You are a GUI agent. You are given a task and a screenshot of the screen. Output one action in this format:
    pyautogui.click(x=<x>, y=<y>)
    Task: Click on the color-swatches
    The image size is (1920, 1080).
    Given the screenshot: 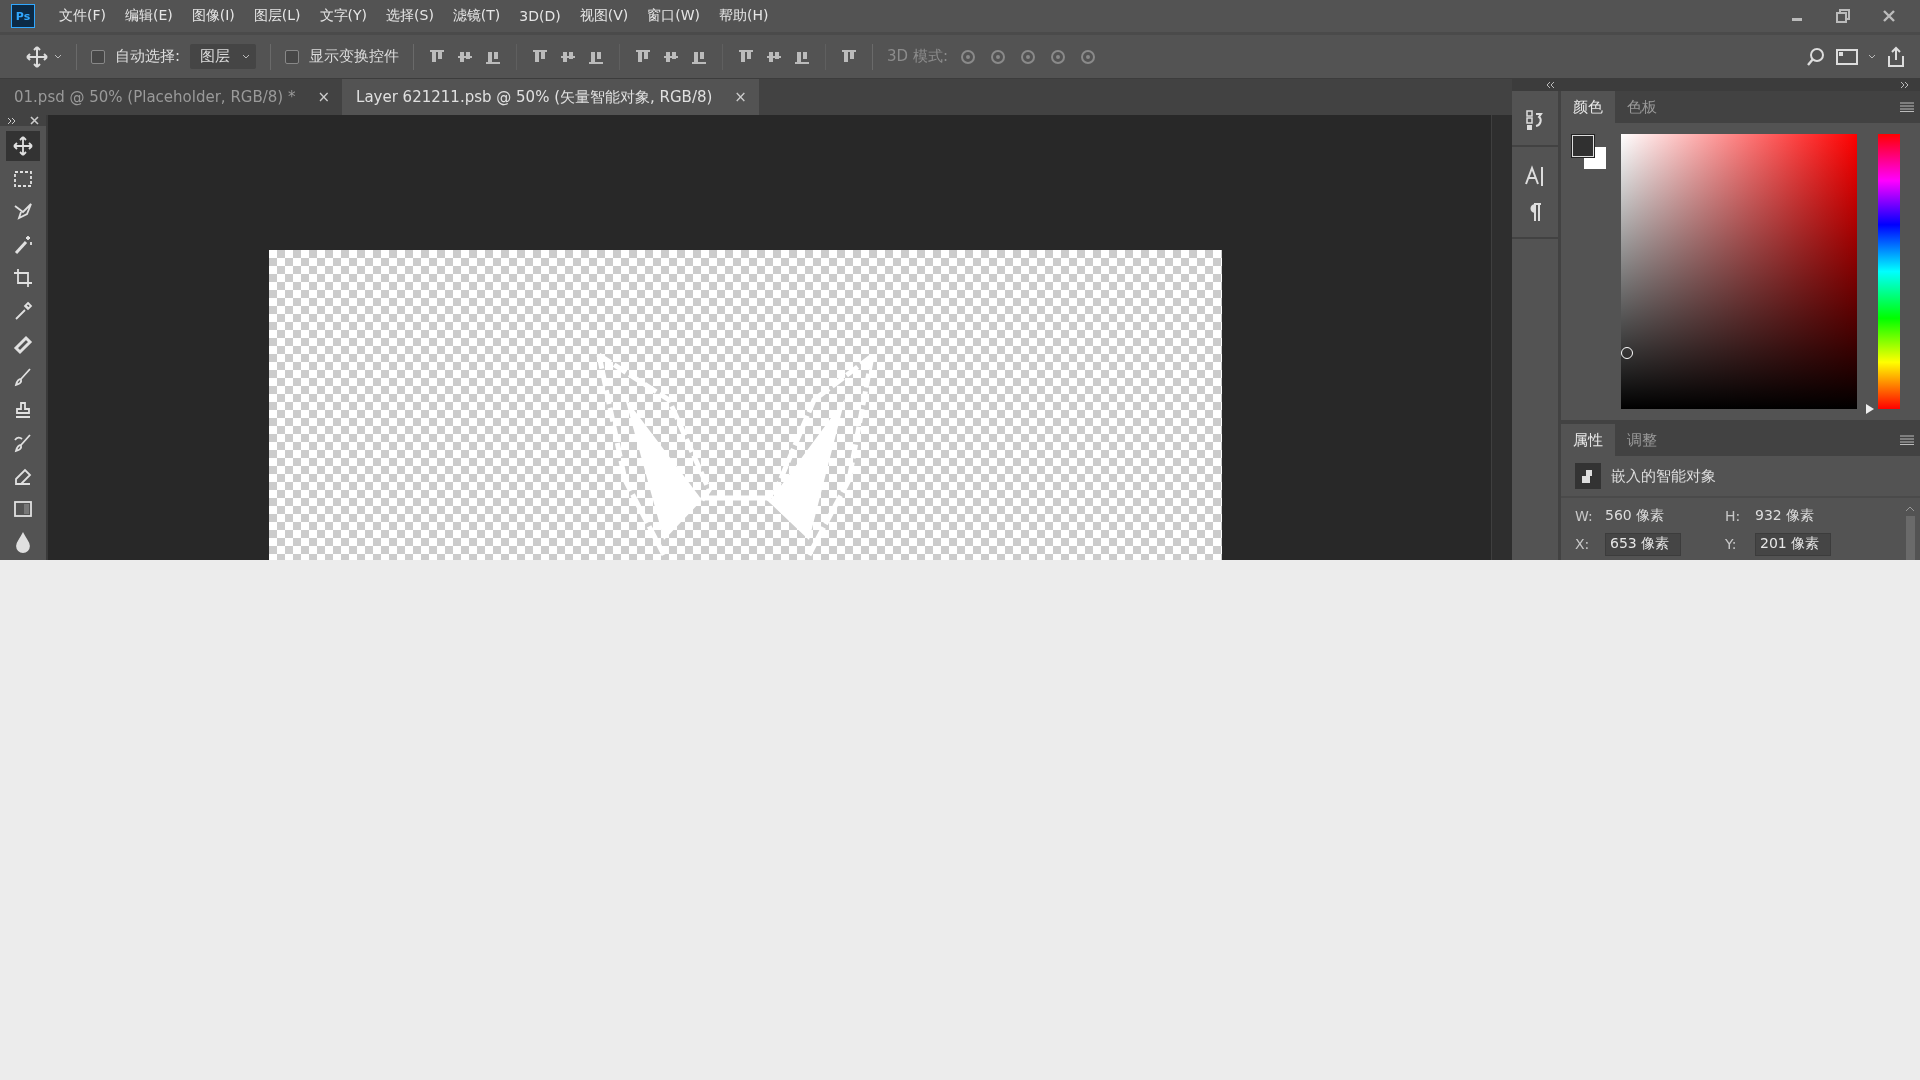 What is the action you would take?
    pyautogui.click(x=1590, y=153)
    